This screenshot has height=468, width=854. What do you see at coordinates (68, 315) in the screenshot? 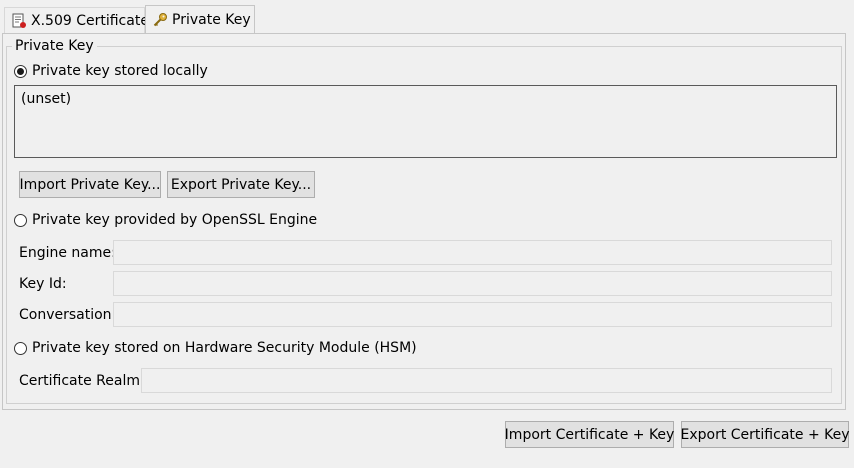
I see `conversation-label: Conversation:` at bounding box center [68, 315].